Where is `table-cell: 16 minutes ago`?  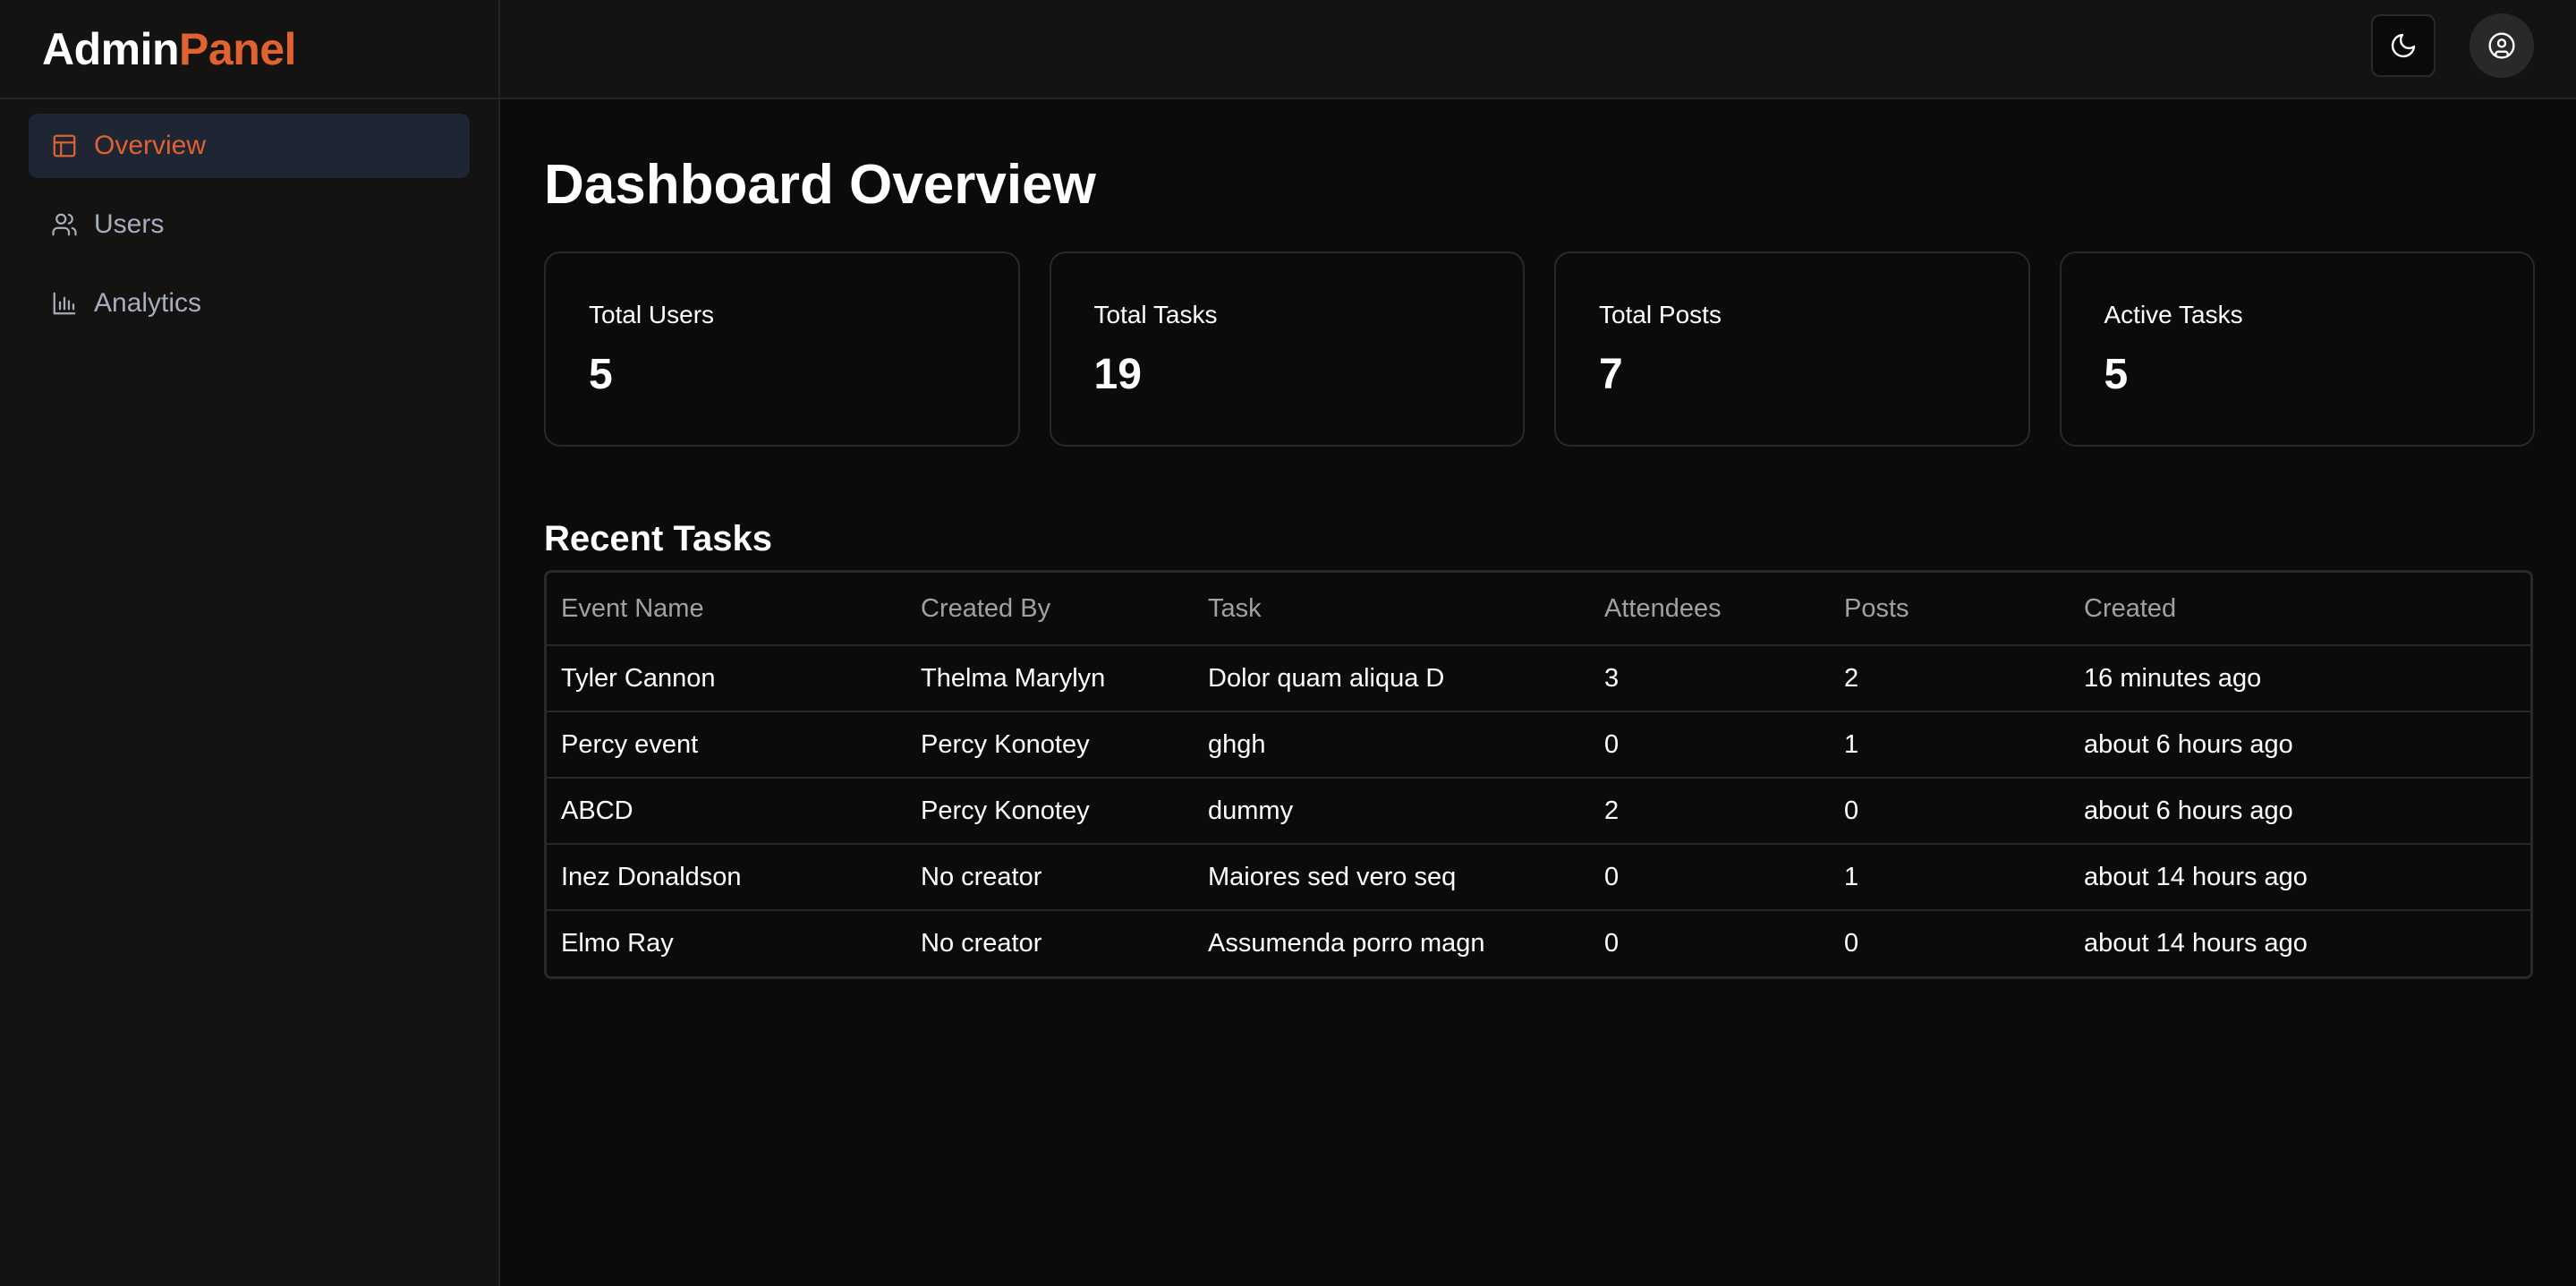
table-cell: 16 minutes ago is located at coordinates (2300, 678).